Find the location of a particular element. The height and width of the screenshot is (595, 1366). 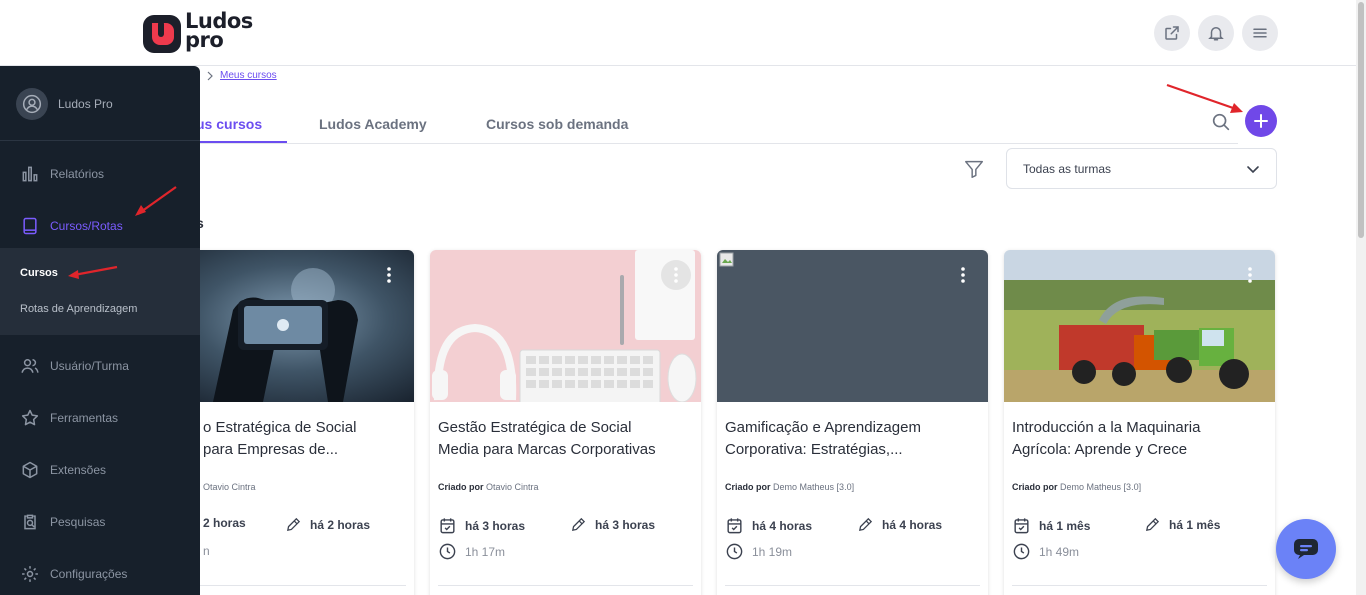

breadcrumb: s Meus cursos is located at coordinates (236, 75).